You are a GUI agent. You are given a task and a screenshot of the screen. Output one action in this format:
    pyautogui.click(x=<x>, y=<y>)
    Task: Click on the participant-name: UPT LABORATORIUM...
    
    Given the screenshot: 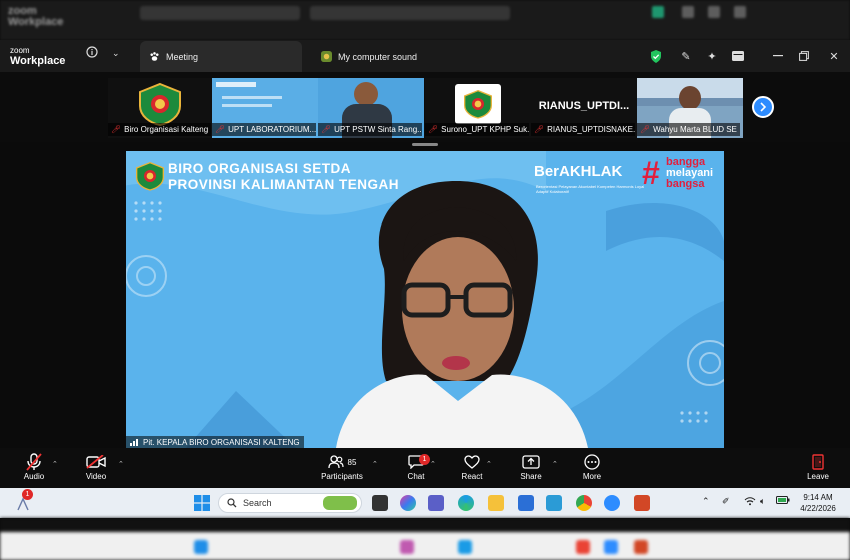 What is the action you would take?
    pyautogui.click(x=272, y=129)
    